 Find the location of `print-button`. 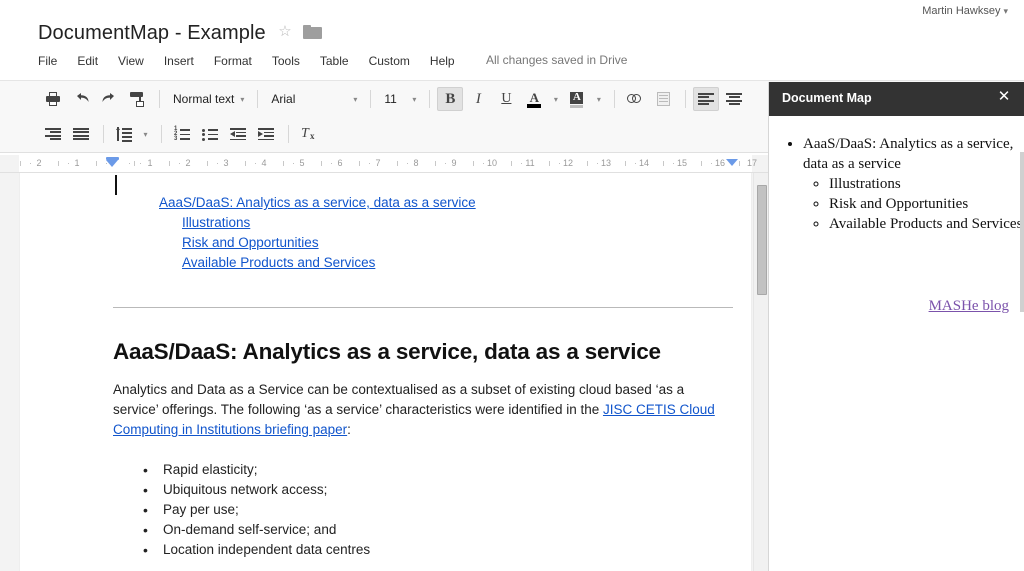

print-button is located at coordinates (53, 99).